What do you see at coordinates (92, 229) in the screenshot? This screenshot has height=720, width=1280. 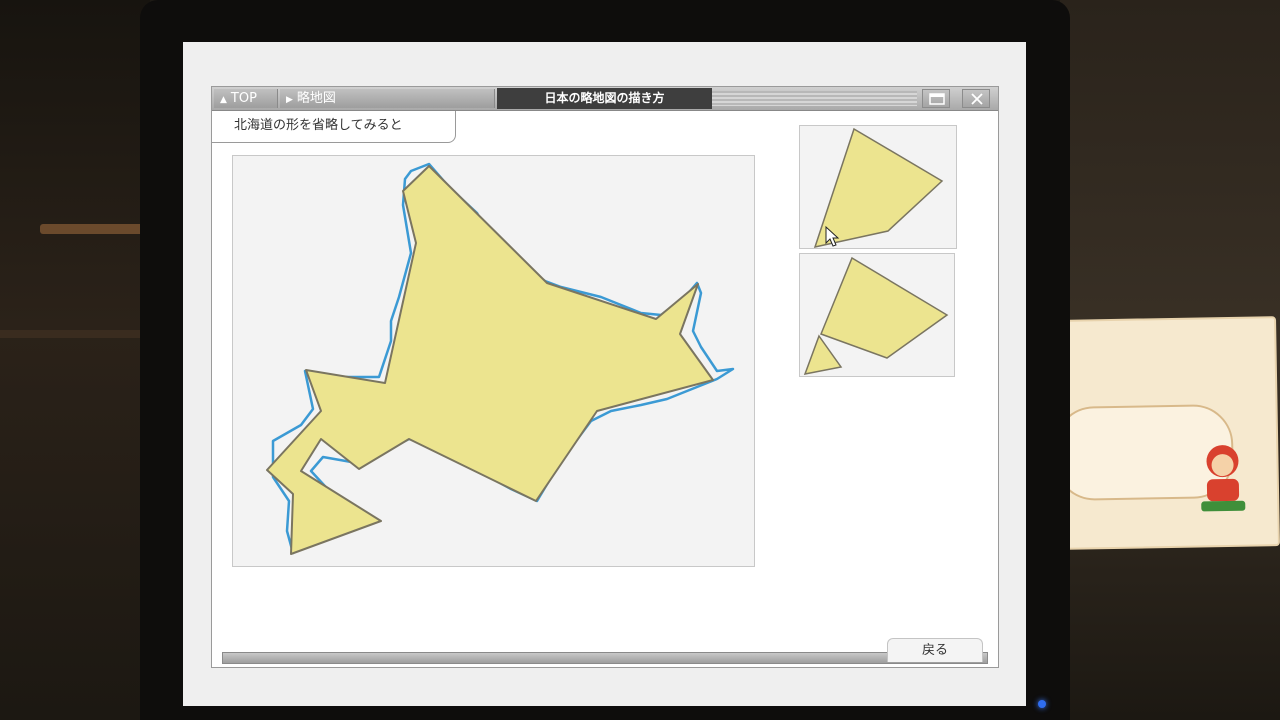 I see `background-shelf` at bounding box center [92, 229].